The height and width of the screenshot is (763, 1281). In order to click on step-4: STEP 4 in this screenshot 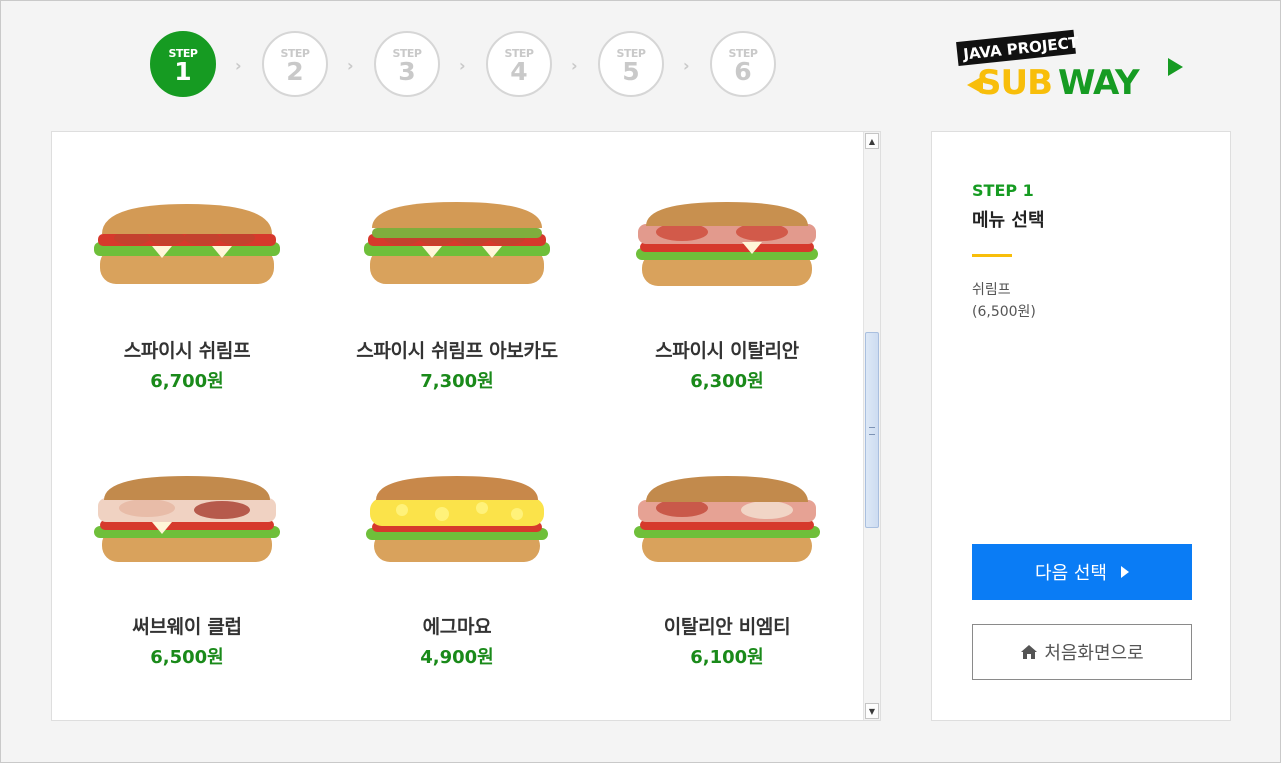, I will do `click(519, 64)`.